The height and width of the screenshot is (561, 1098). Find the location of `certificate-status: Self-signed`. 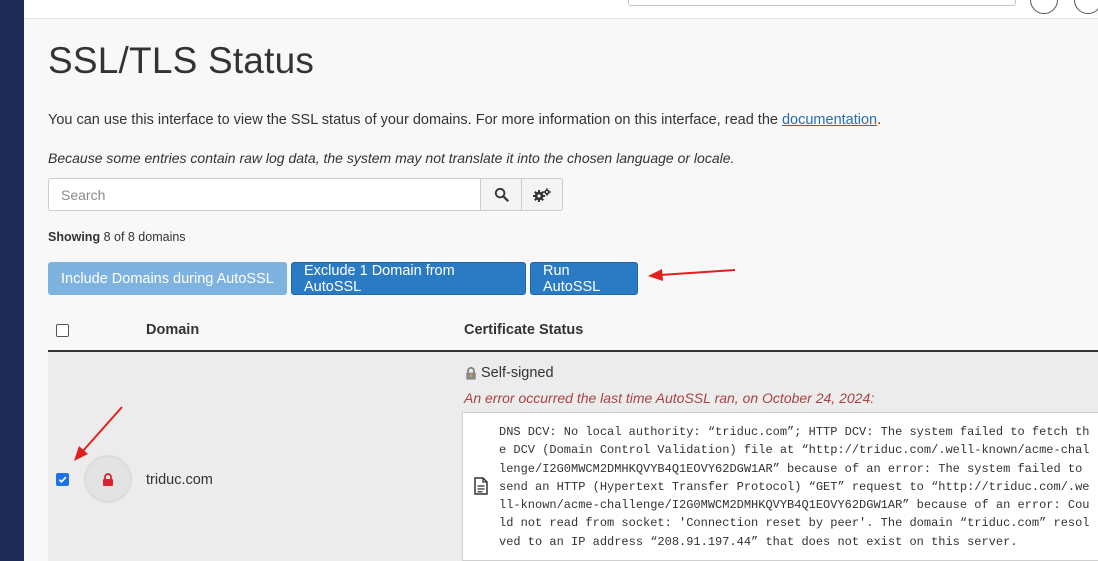

certificate-status: Self-signed is located at coordinates (509, 373).